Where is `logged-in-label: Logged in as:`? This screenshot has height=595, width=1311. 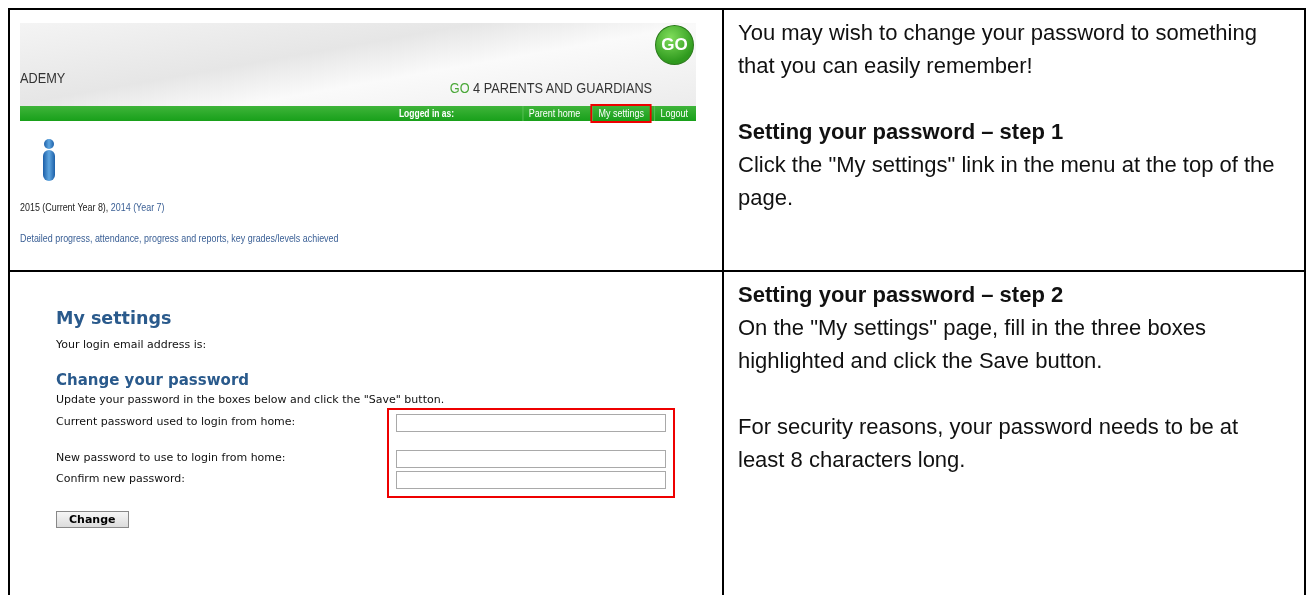
logged-in-label: Logged in as: is located at coordinates (426, 113).